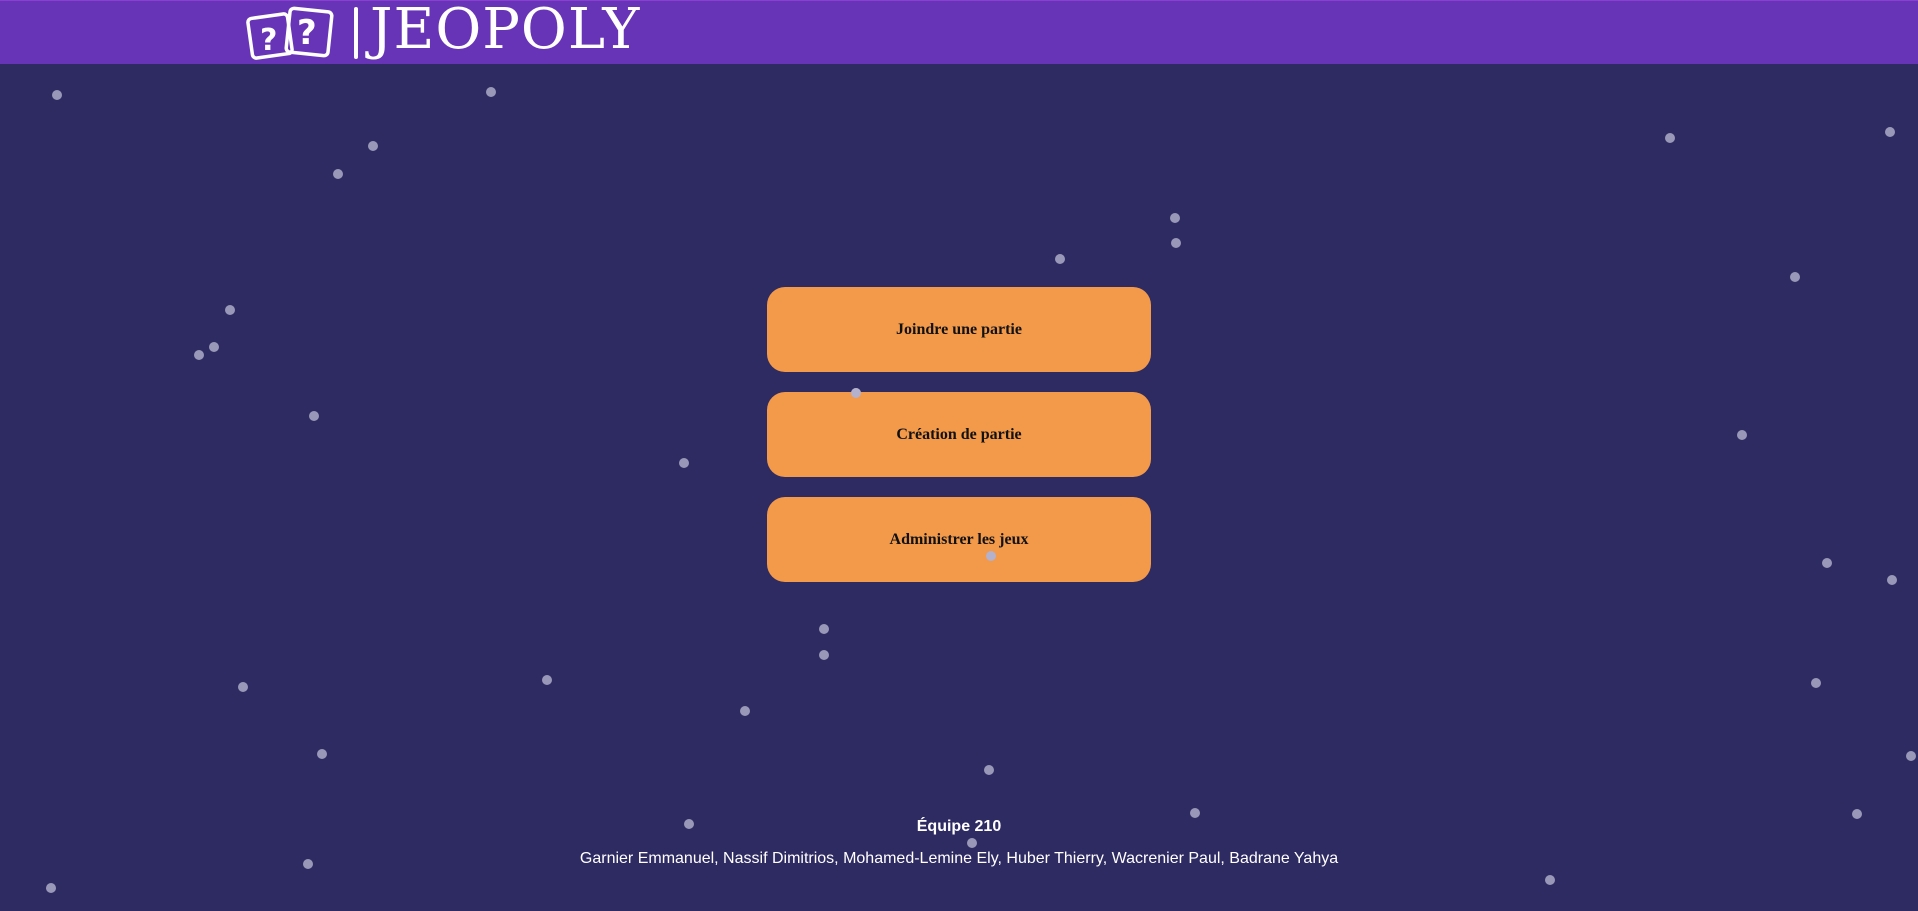 This screenshot has height=911, width=1918. I want to click on jeopoly-logo: ? ? JEOPOLY, so click(443, 32).